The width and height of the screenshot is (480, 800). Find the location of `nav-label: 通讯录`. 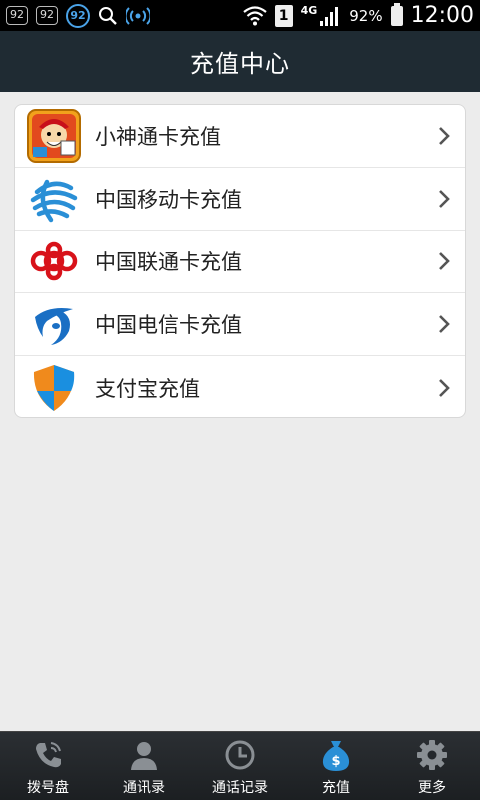

nav-label: 通讯录 is located at coordinates (144, 788).